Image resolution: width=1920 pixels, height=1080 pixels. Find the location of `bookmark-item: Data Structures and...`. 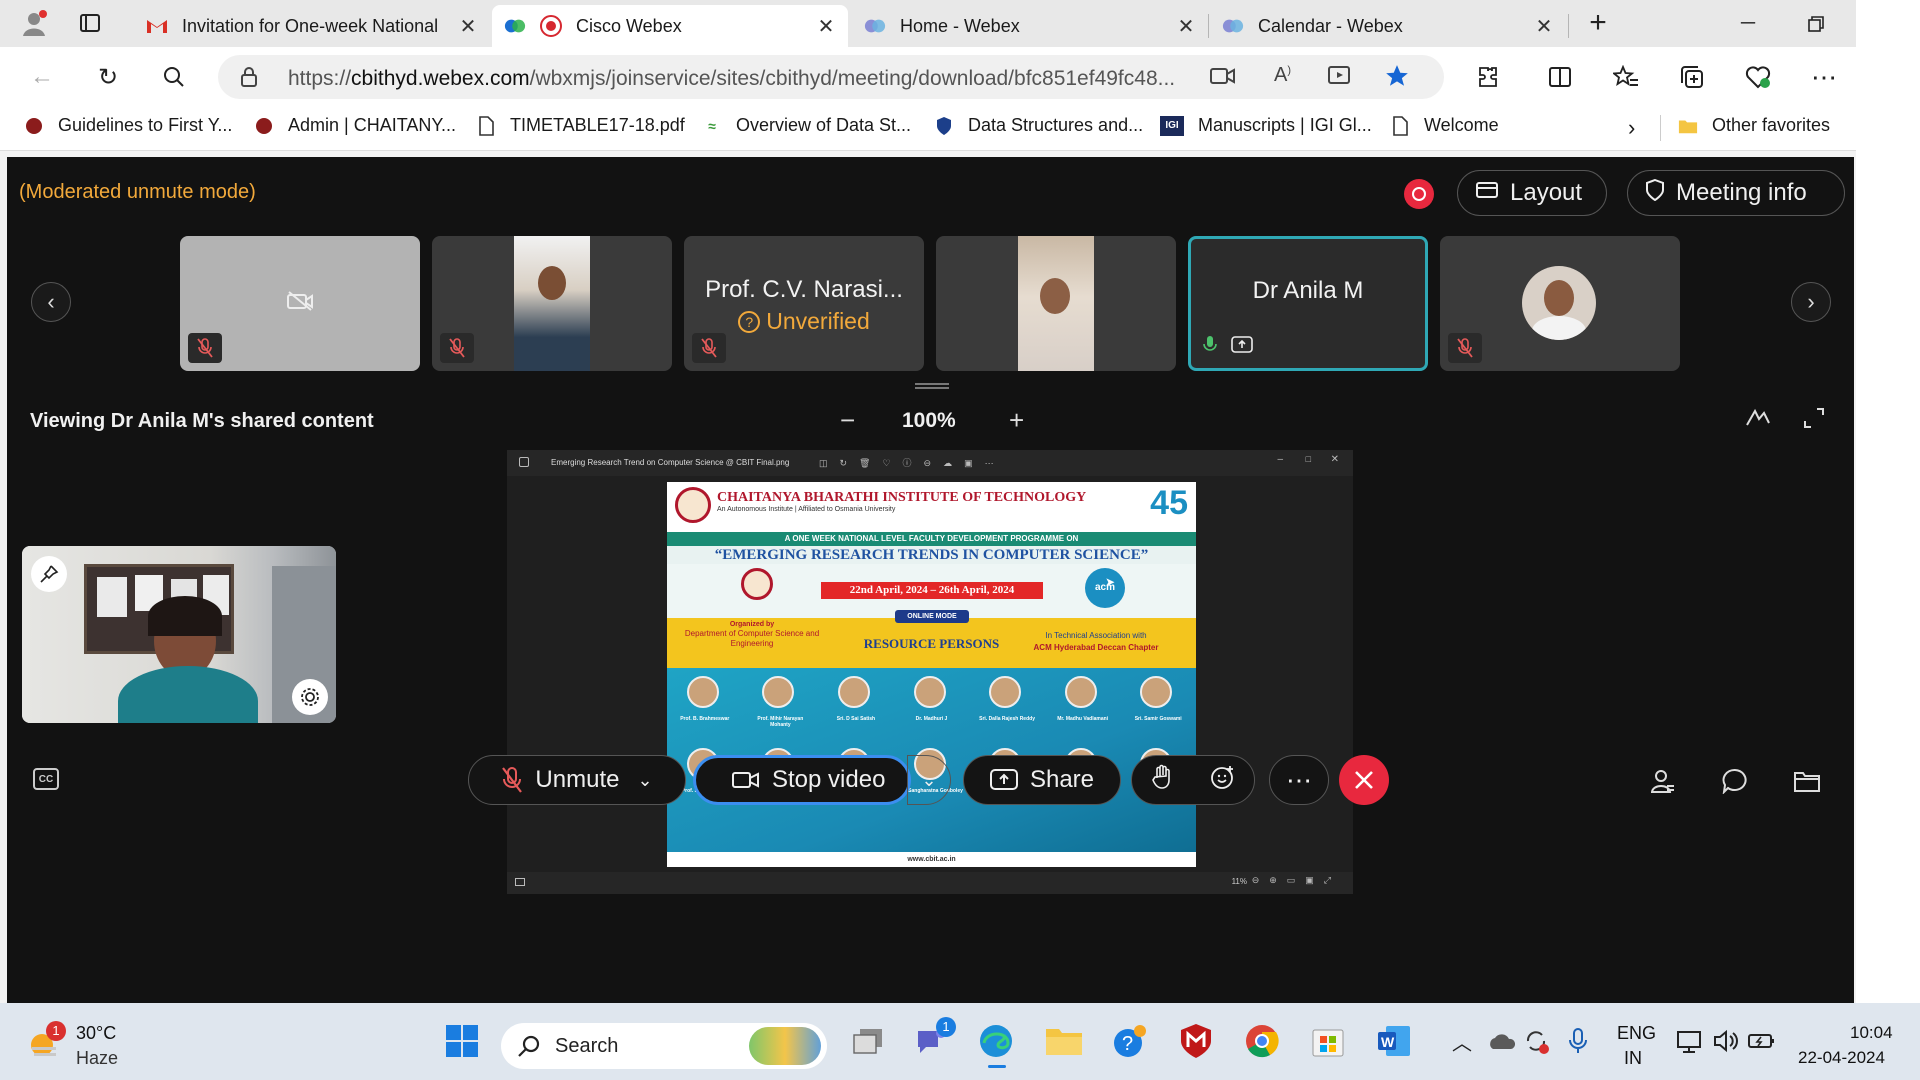

bookmark-item: Data Structures and... is located at coordinates (1038, 125).